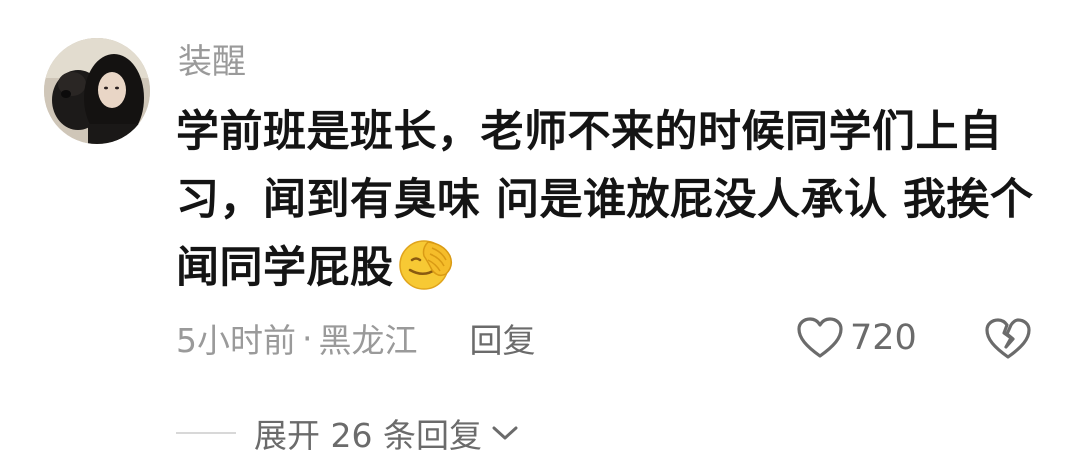  I want to click on avatar, so click(97, 91).